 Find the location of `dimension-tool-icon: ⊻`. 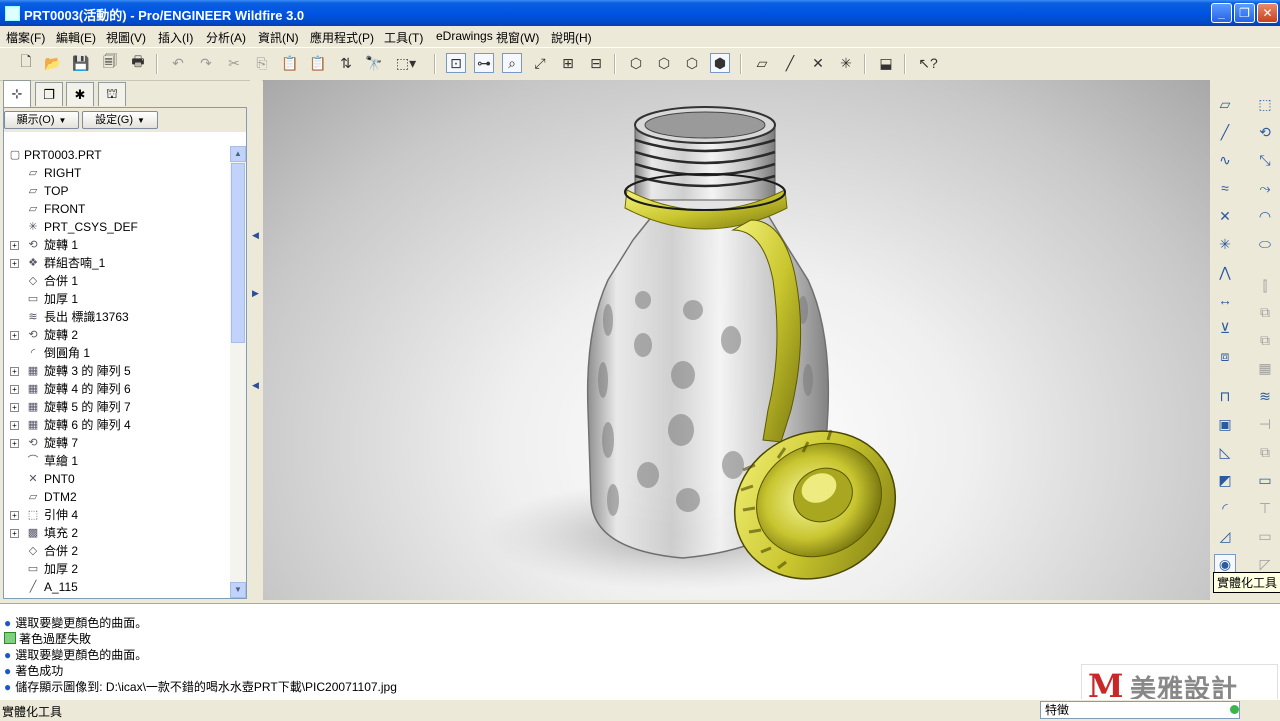

dimension-tool-icon: ⊻ is located at coordinates (1225, 328).